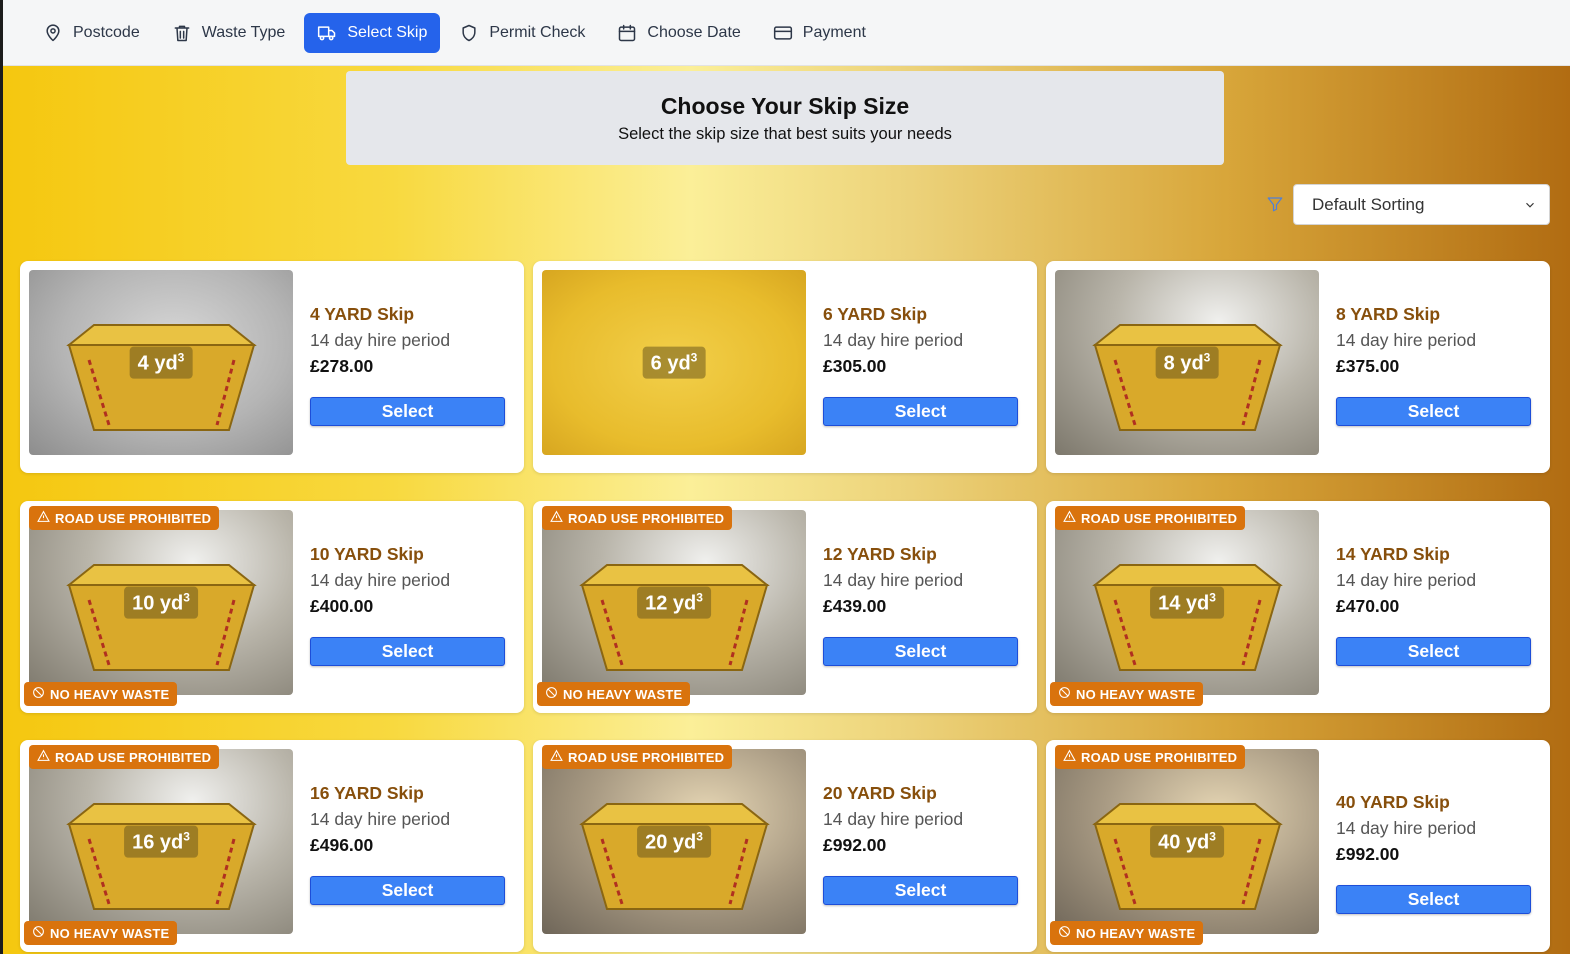 Image resolution: width=1570 pixels, height=954 pixels. Describe the element at coordinates (855, 845) in the screenshot. I see `skip-price: £992.00` at that location.